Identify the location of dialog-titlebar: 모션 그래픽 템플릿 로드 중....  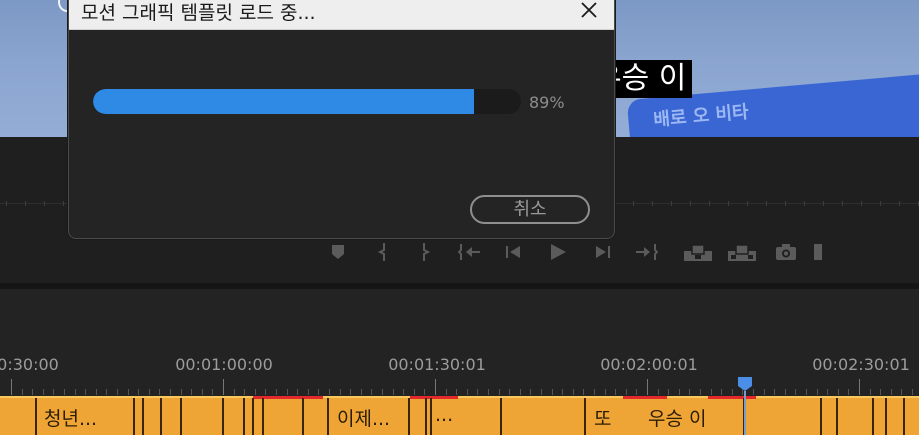
(341, 15).